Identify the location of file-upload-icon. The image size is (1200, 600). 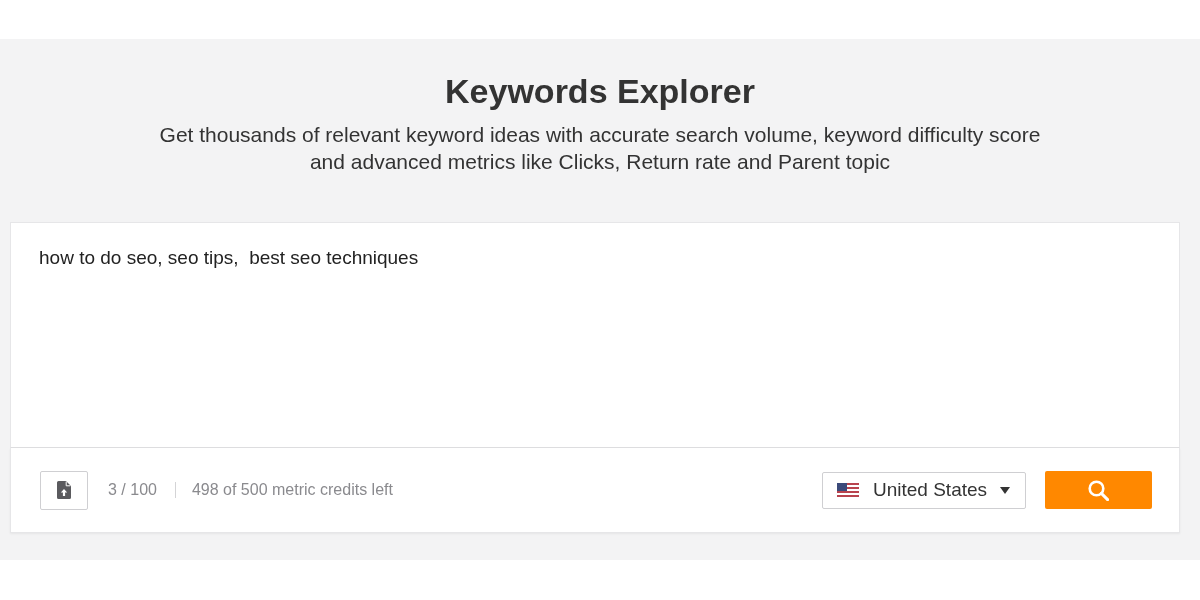
(64, 490).